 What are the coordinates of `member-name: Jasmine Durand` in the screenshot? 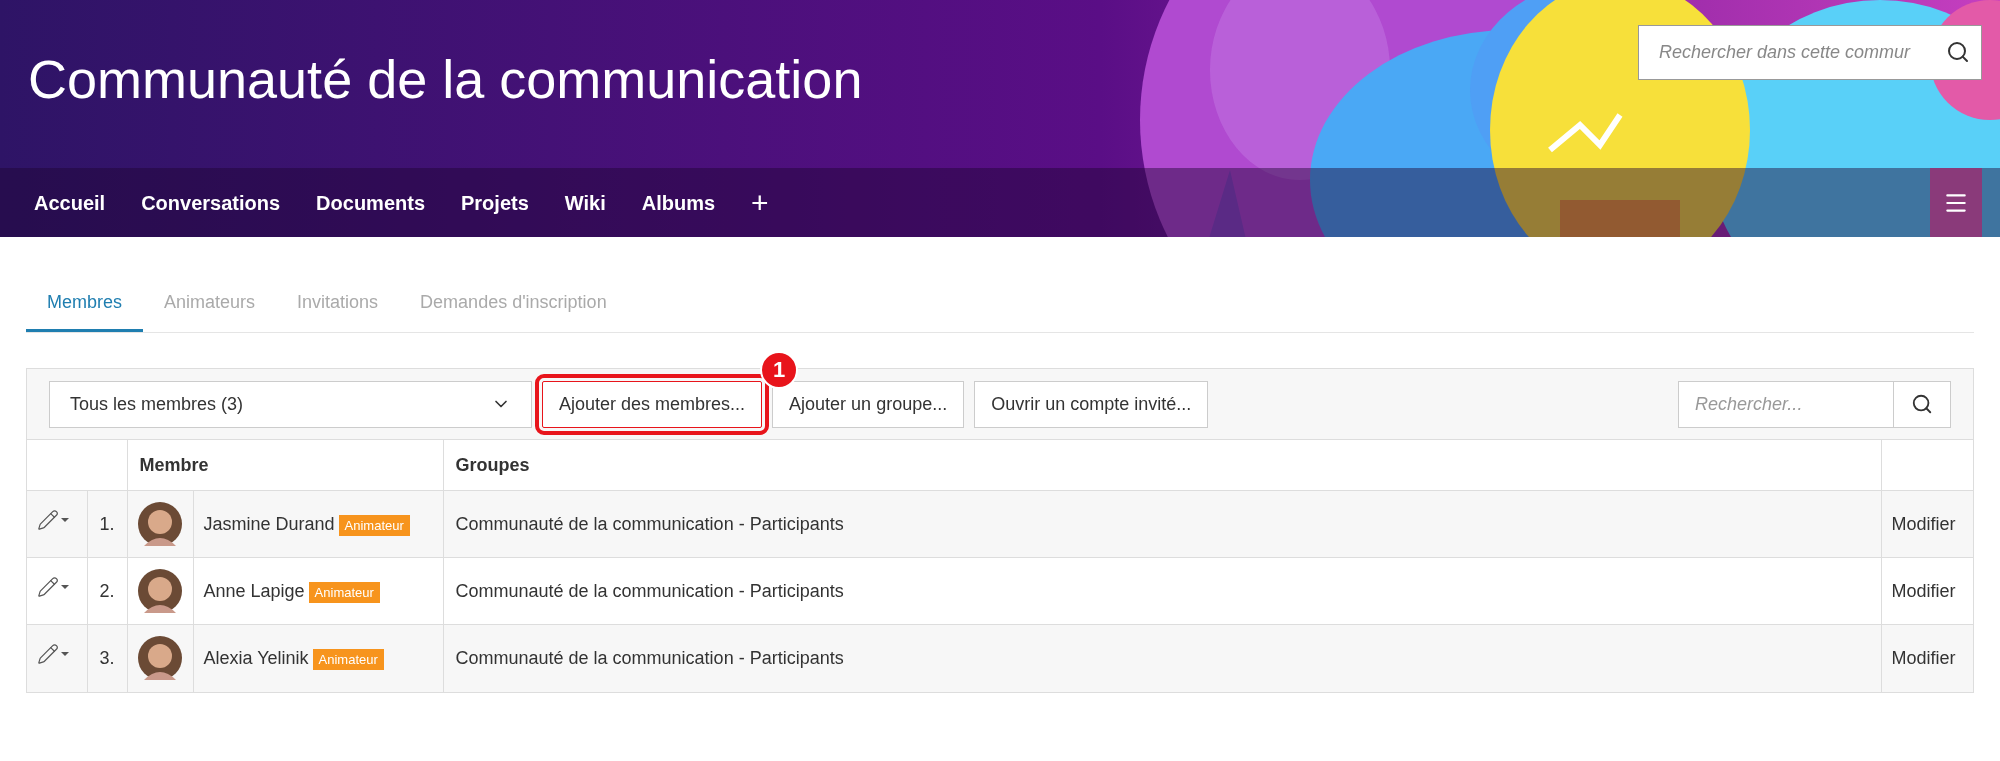 It's located at (269, 523).